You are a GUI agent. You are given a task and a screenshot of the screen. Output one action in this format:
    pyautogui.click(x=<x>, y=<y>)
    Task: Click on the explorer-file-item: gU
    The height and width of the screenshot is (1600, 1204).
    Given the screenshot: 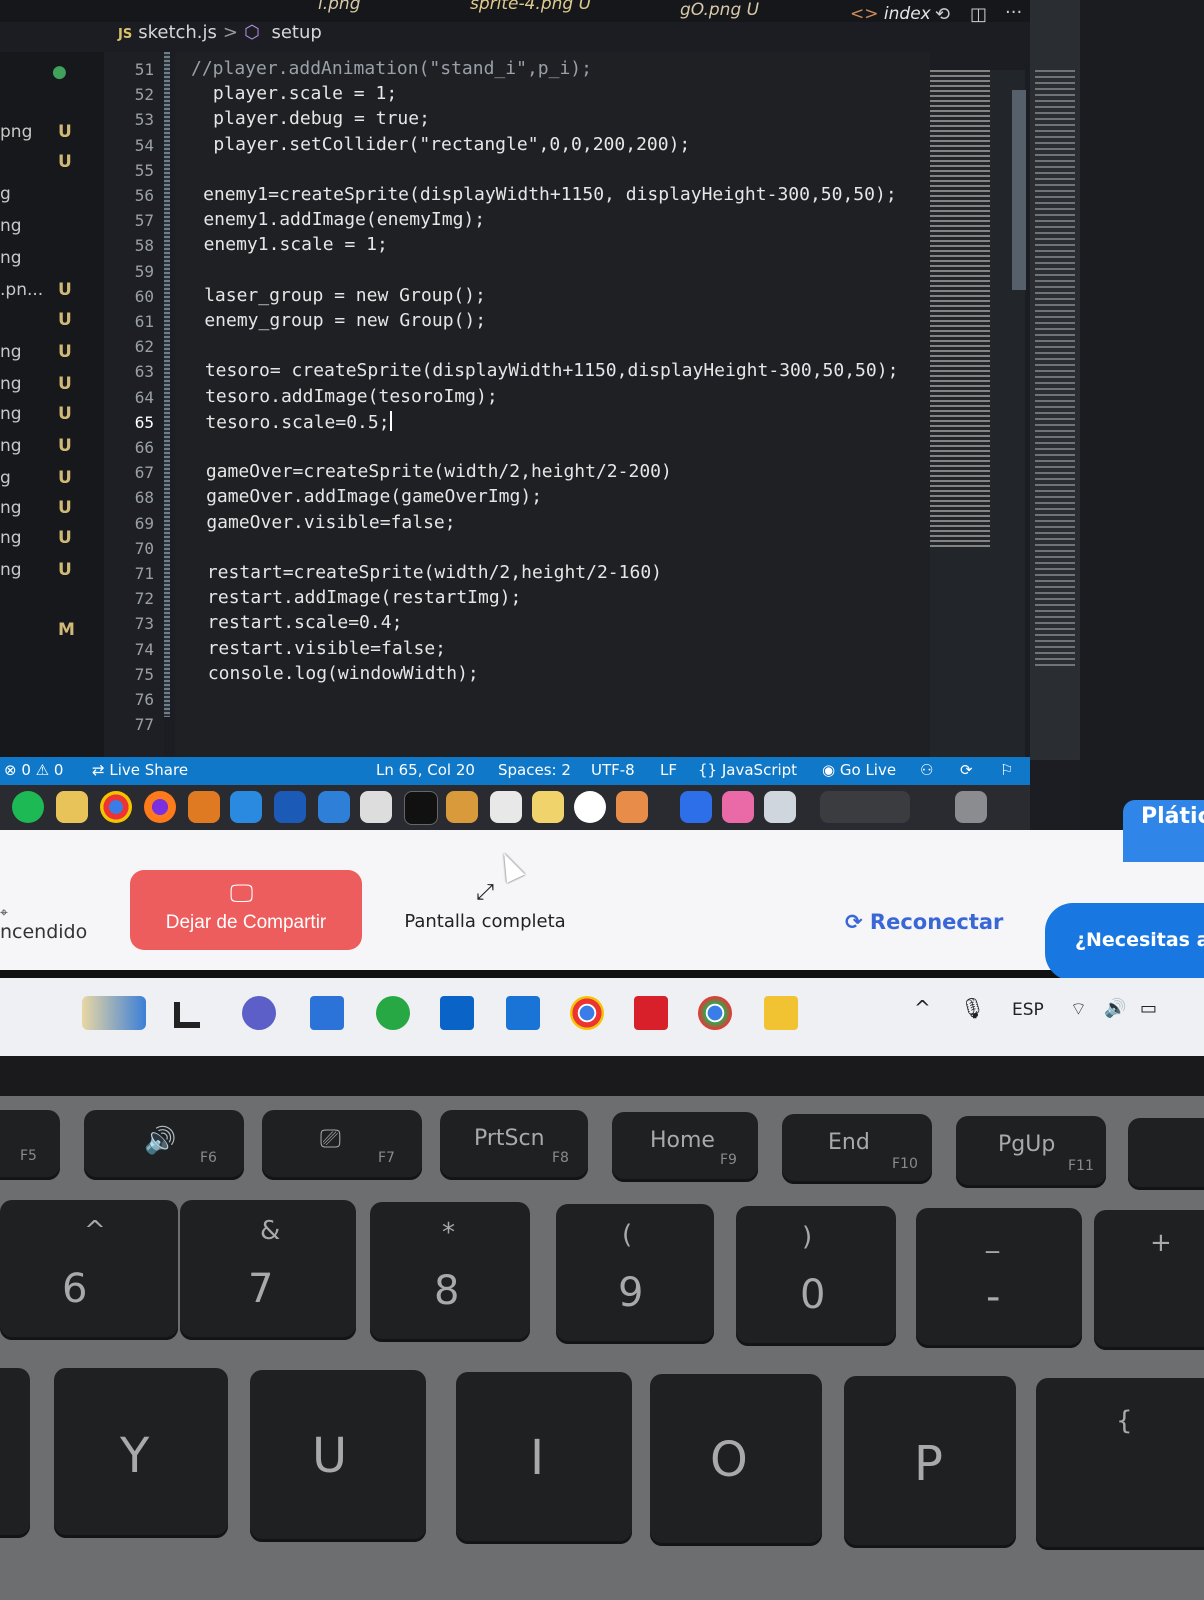 What is the action you would take?
    pyautogui.click(x=52, y=482)
    